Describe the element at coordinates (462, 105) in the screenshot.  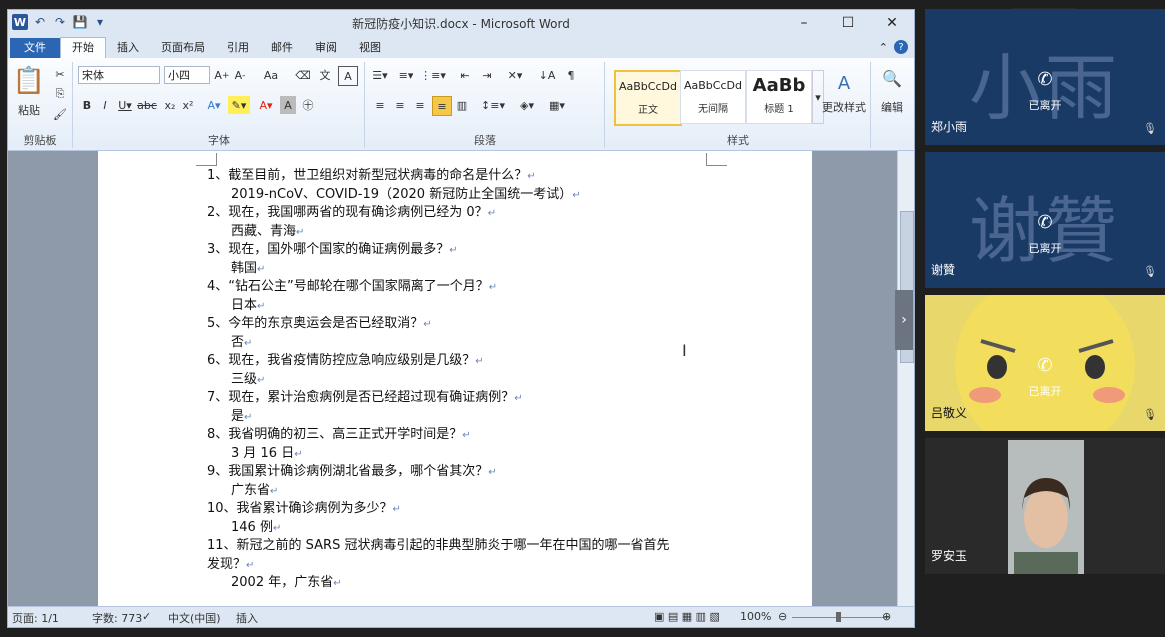
I see `distributed-icon: ▥` at that location.